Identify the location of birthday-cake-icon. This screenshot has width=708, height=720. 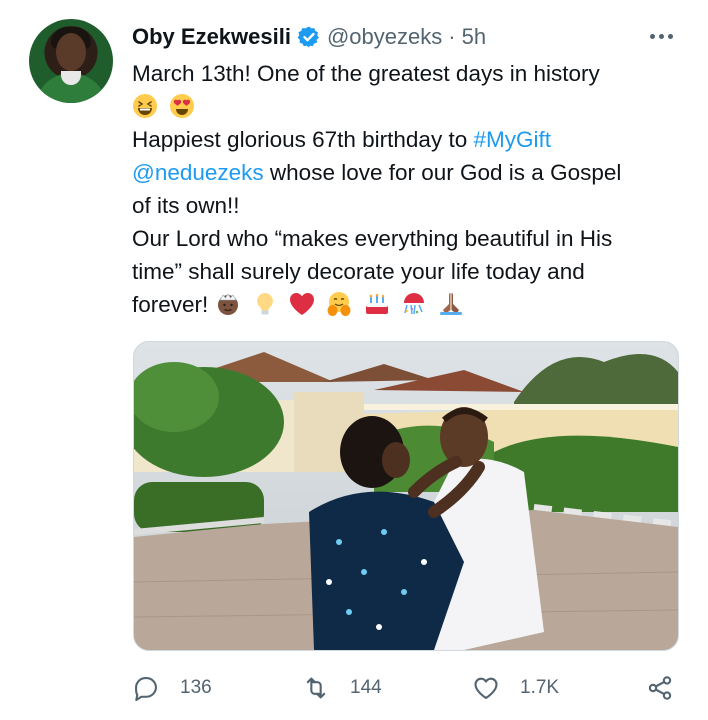
(376, 303).